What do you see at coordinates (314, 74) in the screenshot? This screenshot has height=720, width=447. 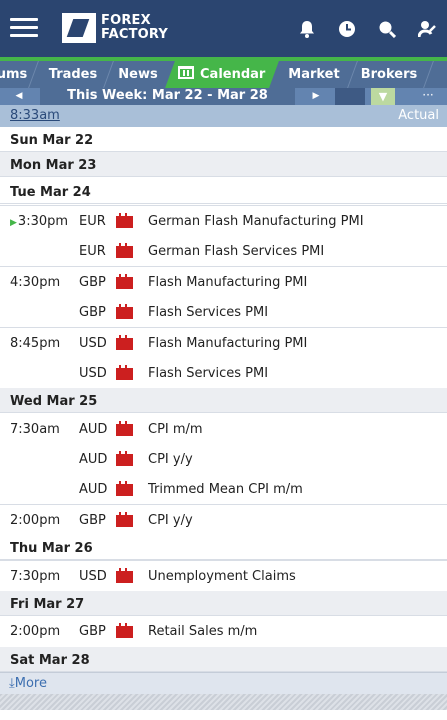 I see `tab-market: Market` at bounding box center [314, 74].